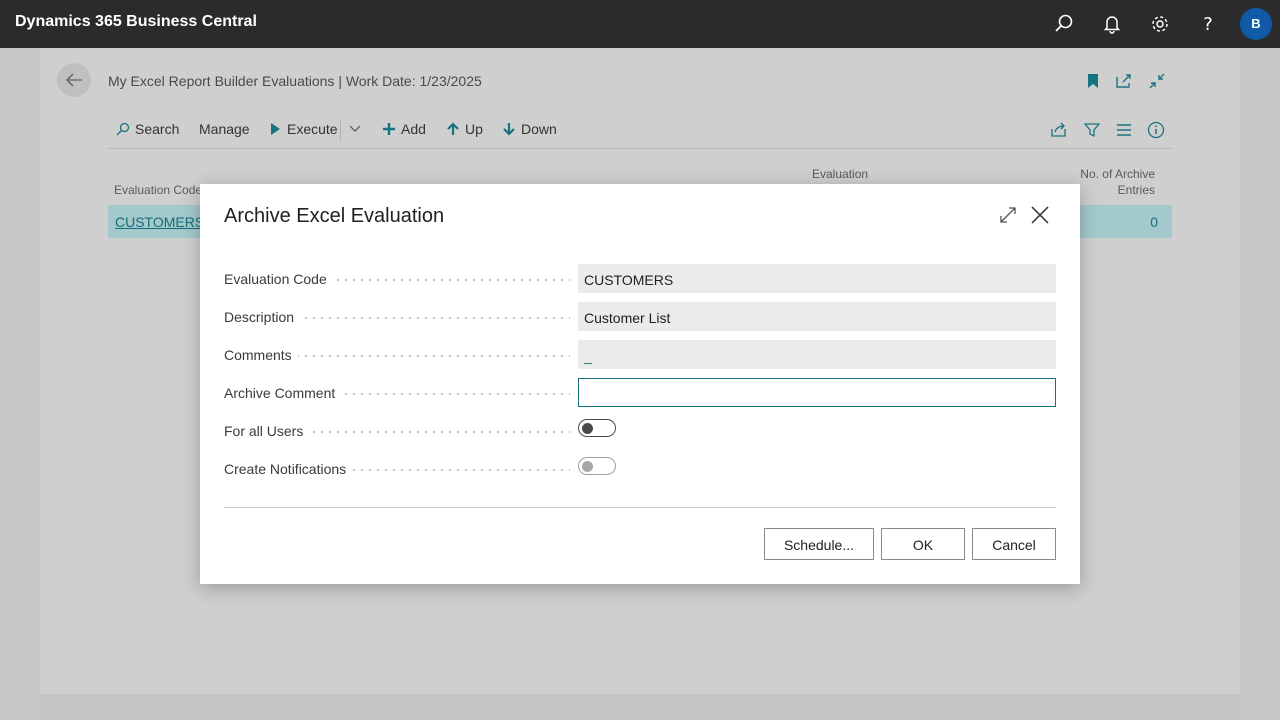 Image resolution: width=1280 pixels, height=720 pixels. I want to click on dialog-title: Archive Excel Evaluation, so click(334, 216).